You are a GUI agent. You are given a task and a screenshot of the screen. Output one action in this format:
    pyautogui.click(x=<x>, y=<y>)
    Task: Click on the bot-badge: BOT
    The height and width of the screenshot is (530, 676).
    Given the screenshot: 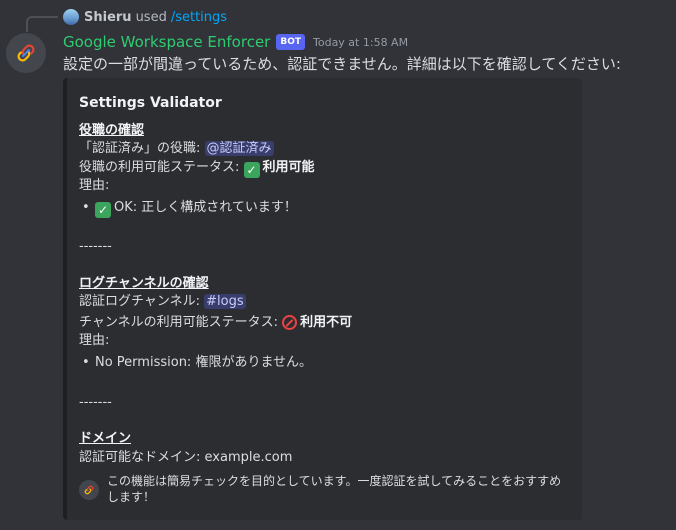 What is the action you would take?
    pyautogui.click(x=290, y=42)
    